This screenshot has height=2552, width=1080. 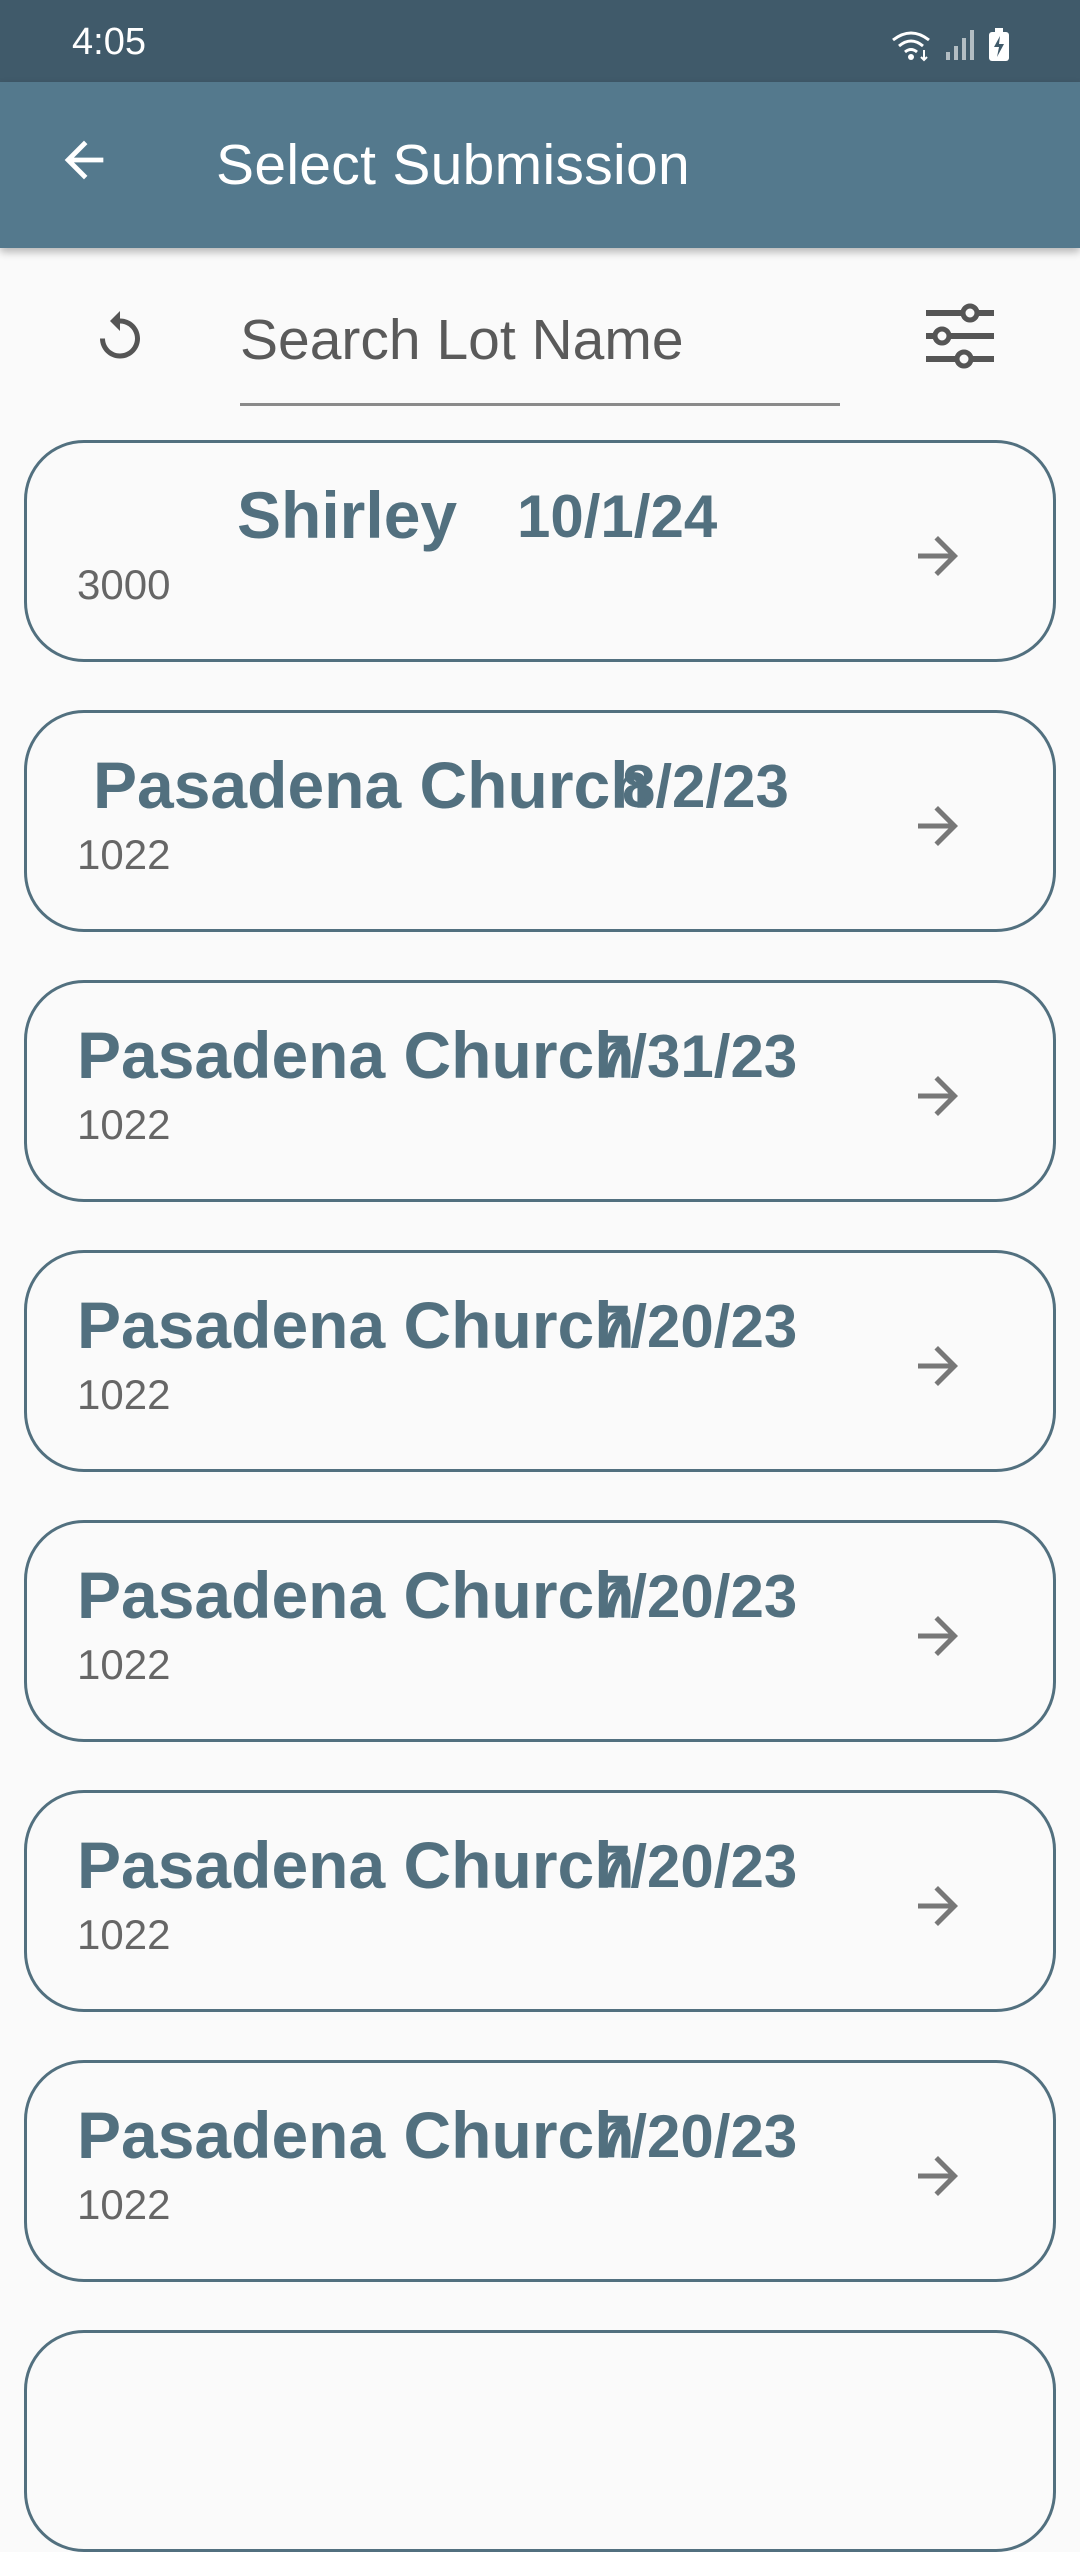 I want to click on submission-card-partial, so click(x=540, y=2441).